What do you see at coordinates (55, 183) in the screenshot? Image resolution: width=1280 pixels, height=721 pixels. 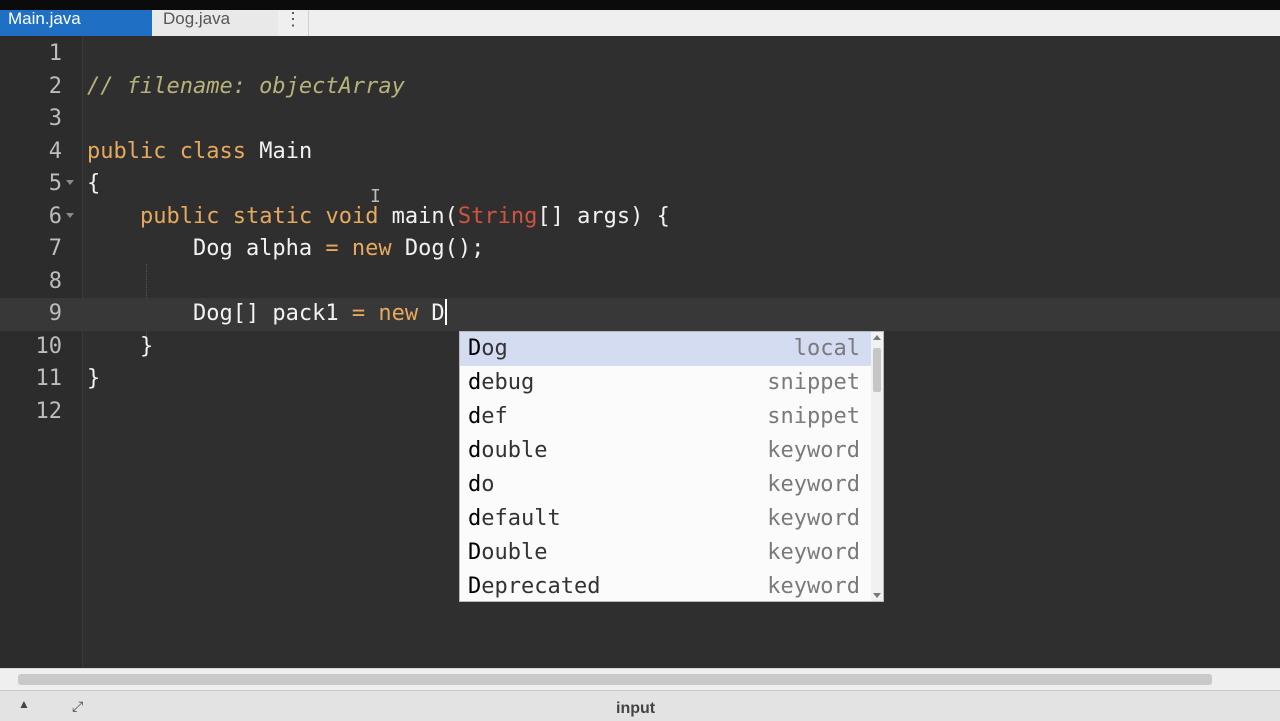 I see `line-number: 5` at bounding box center [55, 183].